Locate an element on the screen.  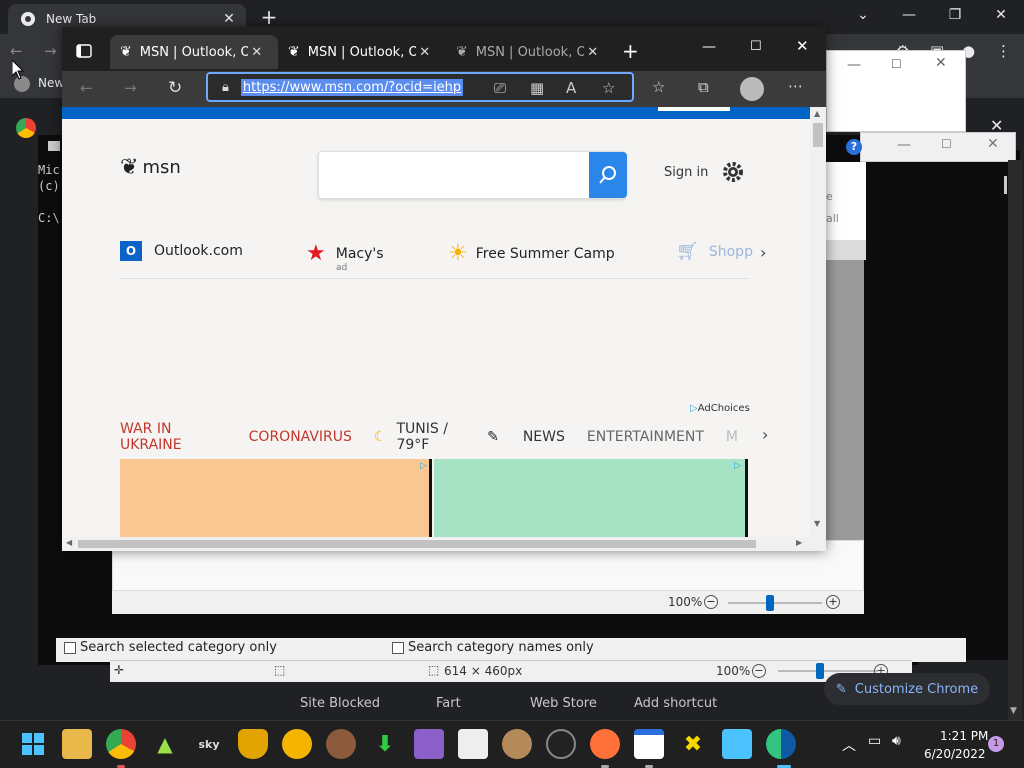
forward-arrow-icon: → is located at coordinates (130, 88).